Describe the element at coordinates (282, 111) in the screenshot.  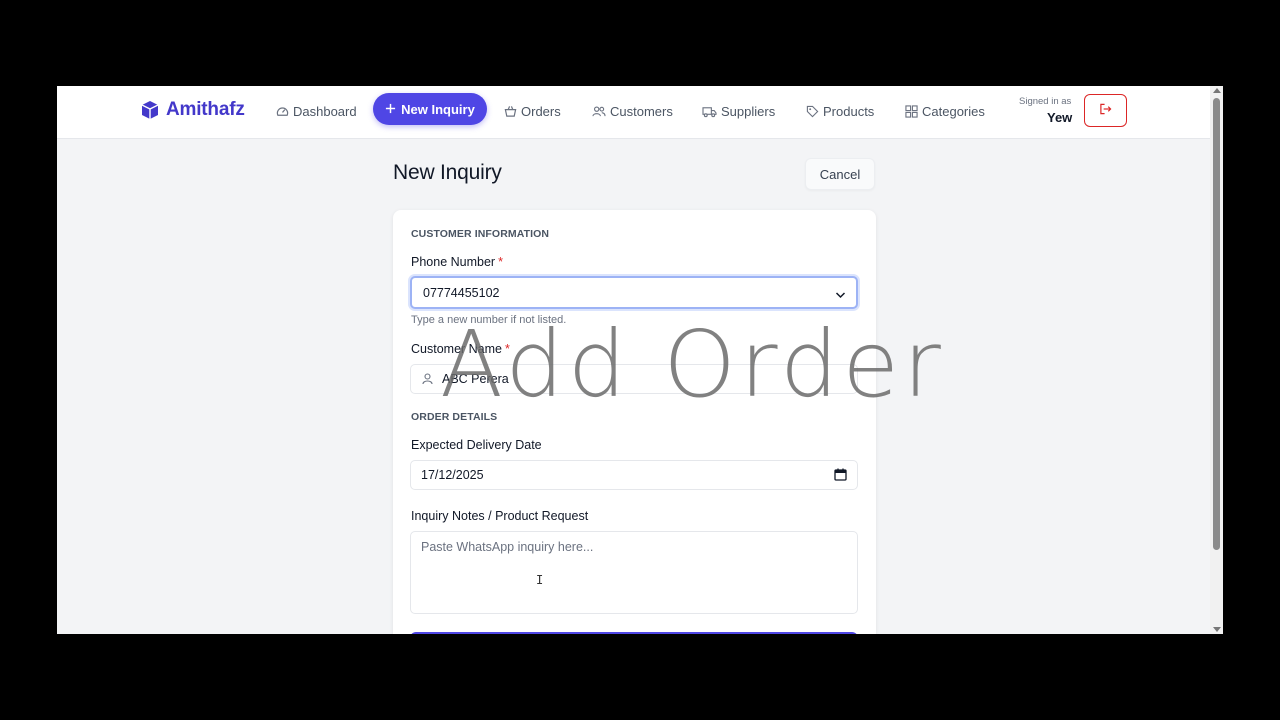
I see `gauge-icon` at that location.